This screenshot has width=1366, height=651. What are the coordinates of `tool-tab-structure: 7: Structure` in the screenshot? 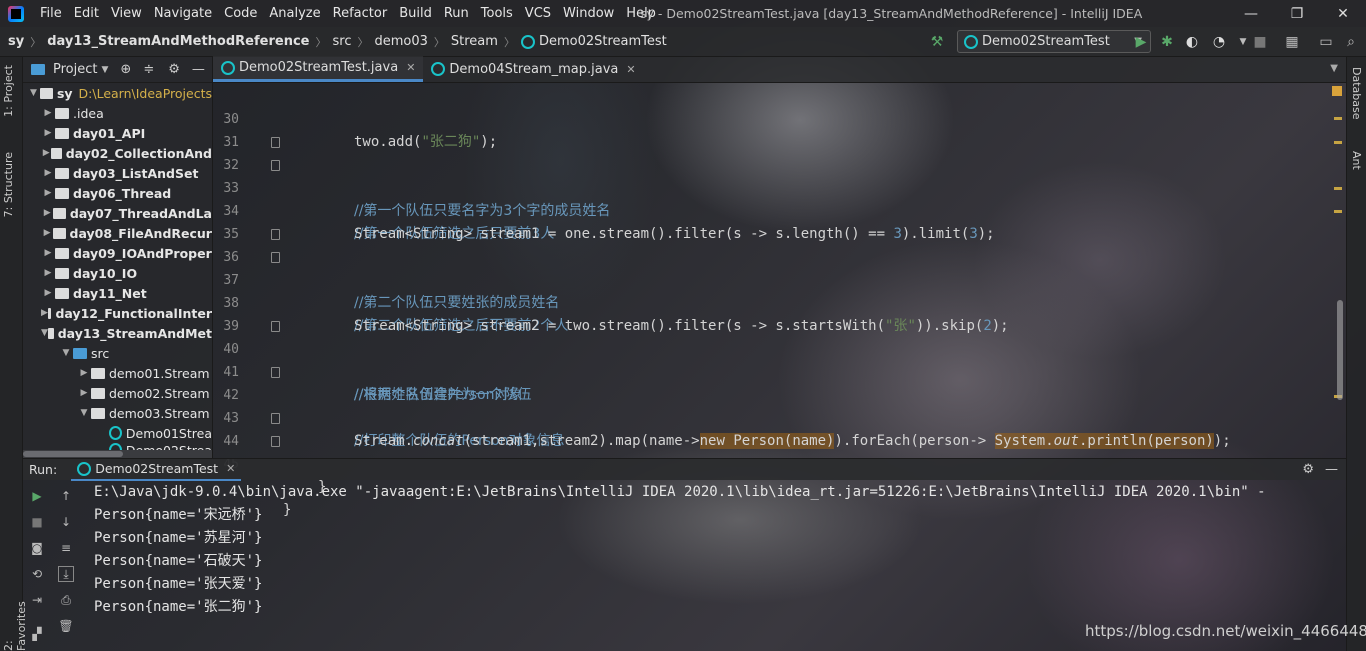 It's located at (8, 184).